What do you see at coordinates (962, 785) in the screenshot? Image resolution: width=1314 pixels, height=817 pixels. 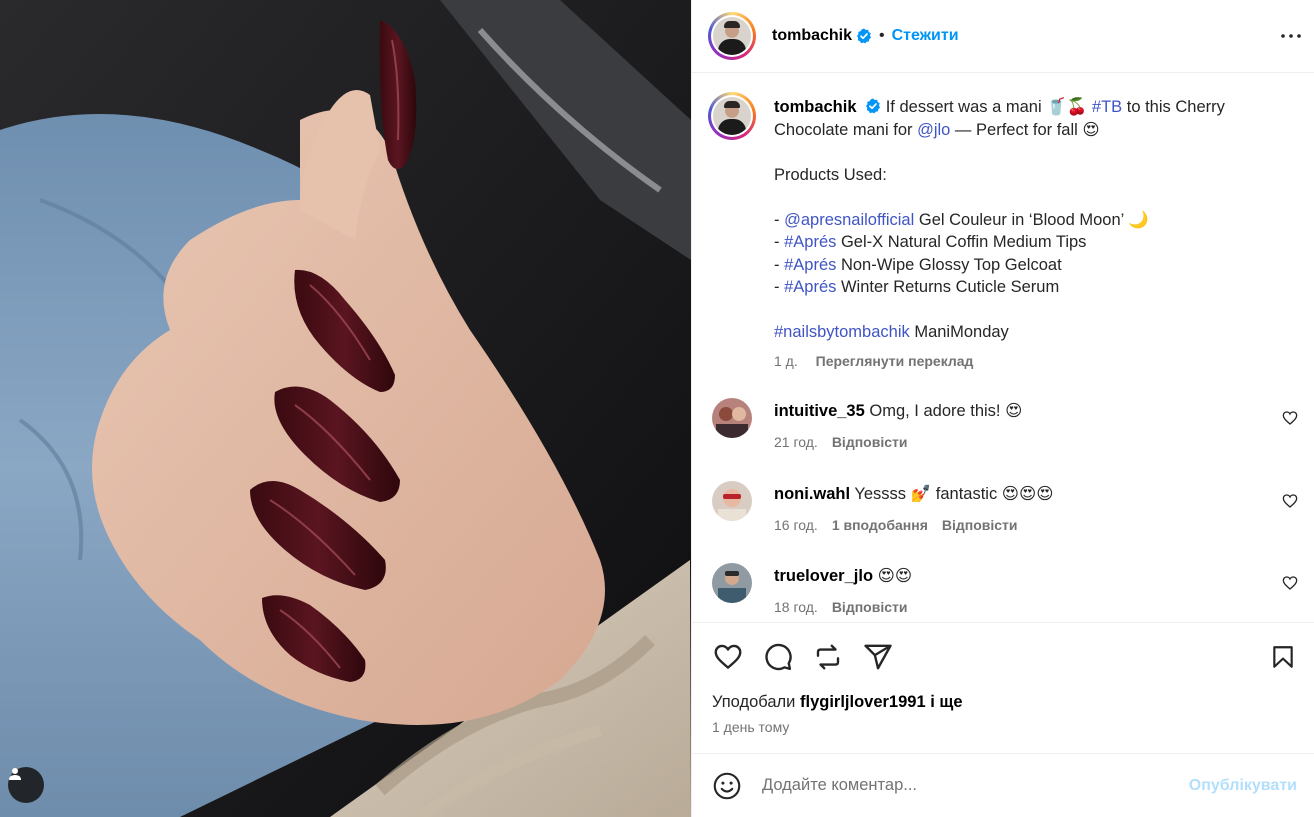 I see `comment-input` at bounding box center [962, 785].